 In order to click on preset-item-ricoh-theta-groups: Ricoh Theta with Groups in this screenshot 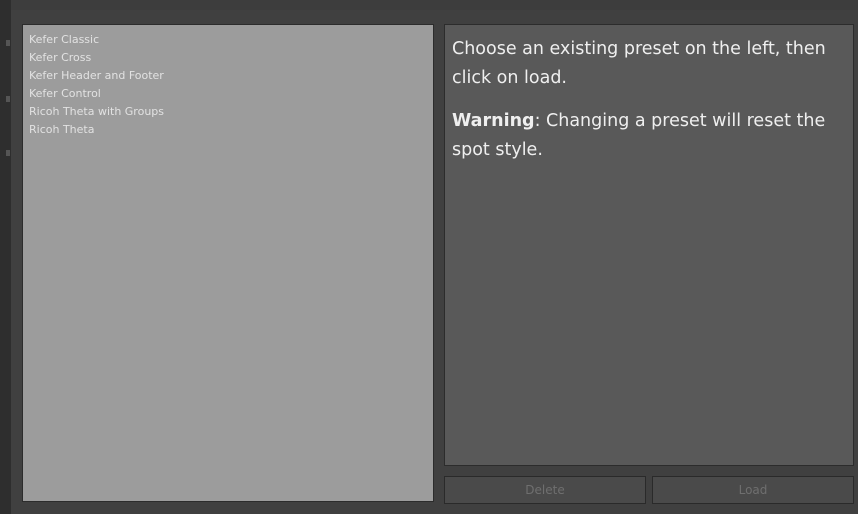, I will do `click(231, 112)`.